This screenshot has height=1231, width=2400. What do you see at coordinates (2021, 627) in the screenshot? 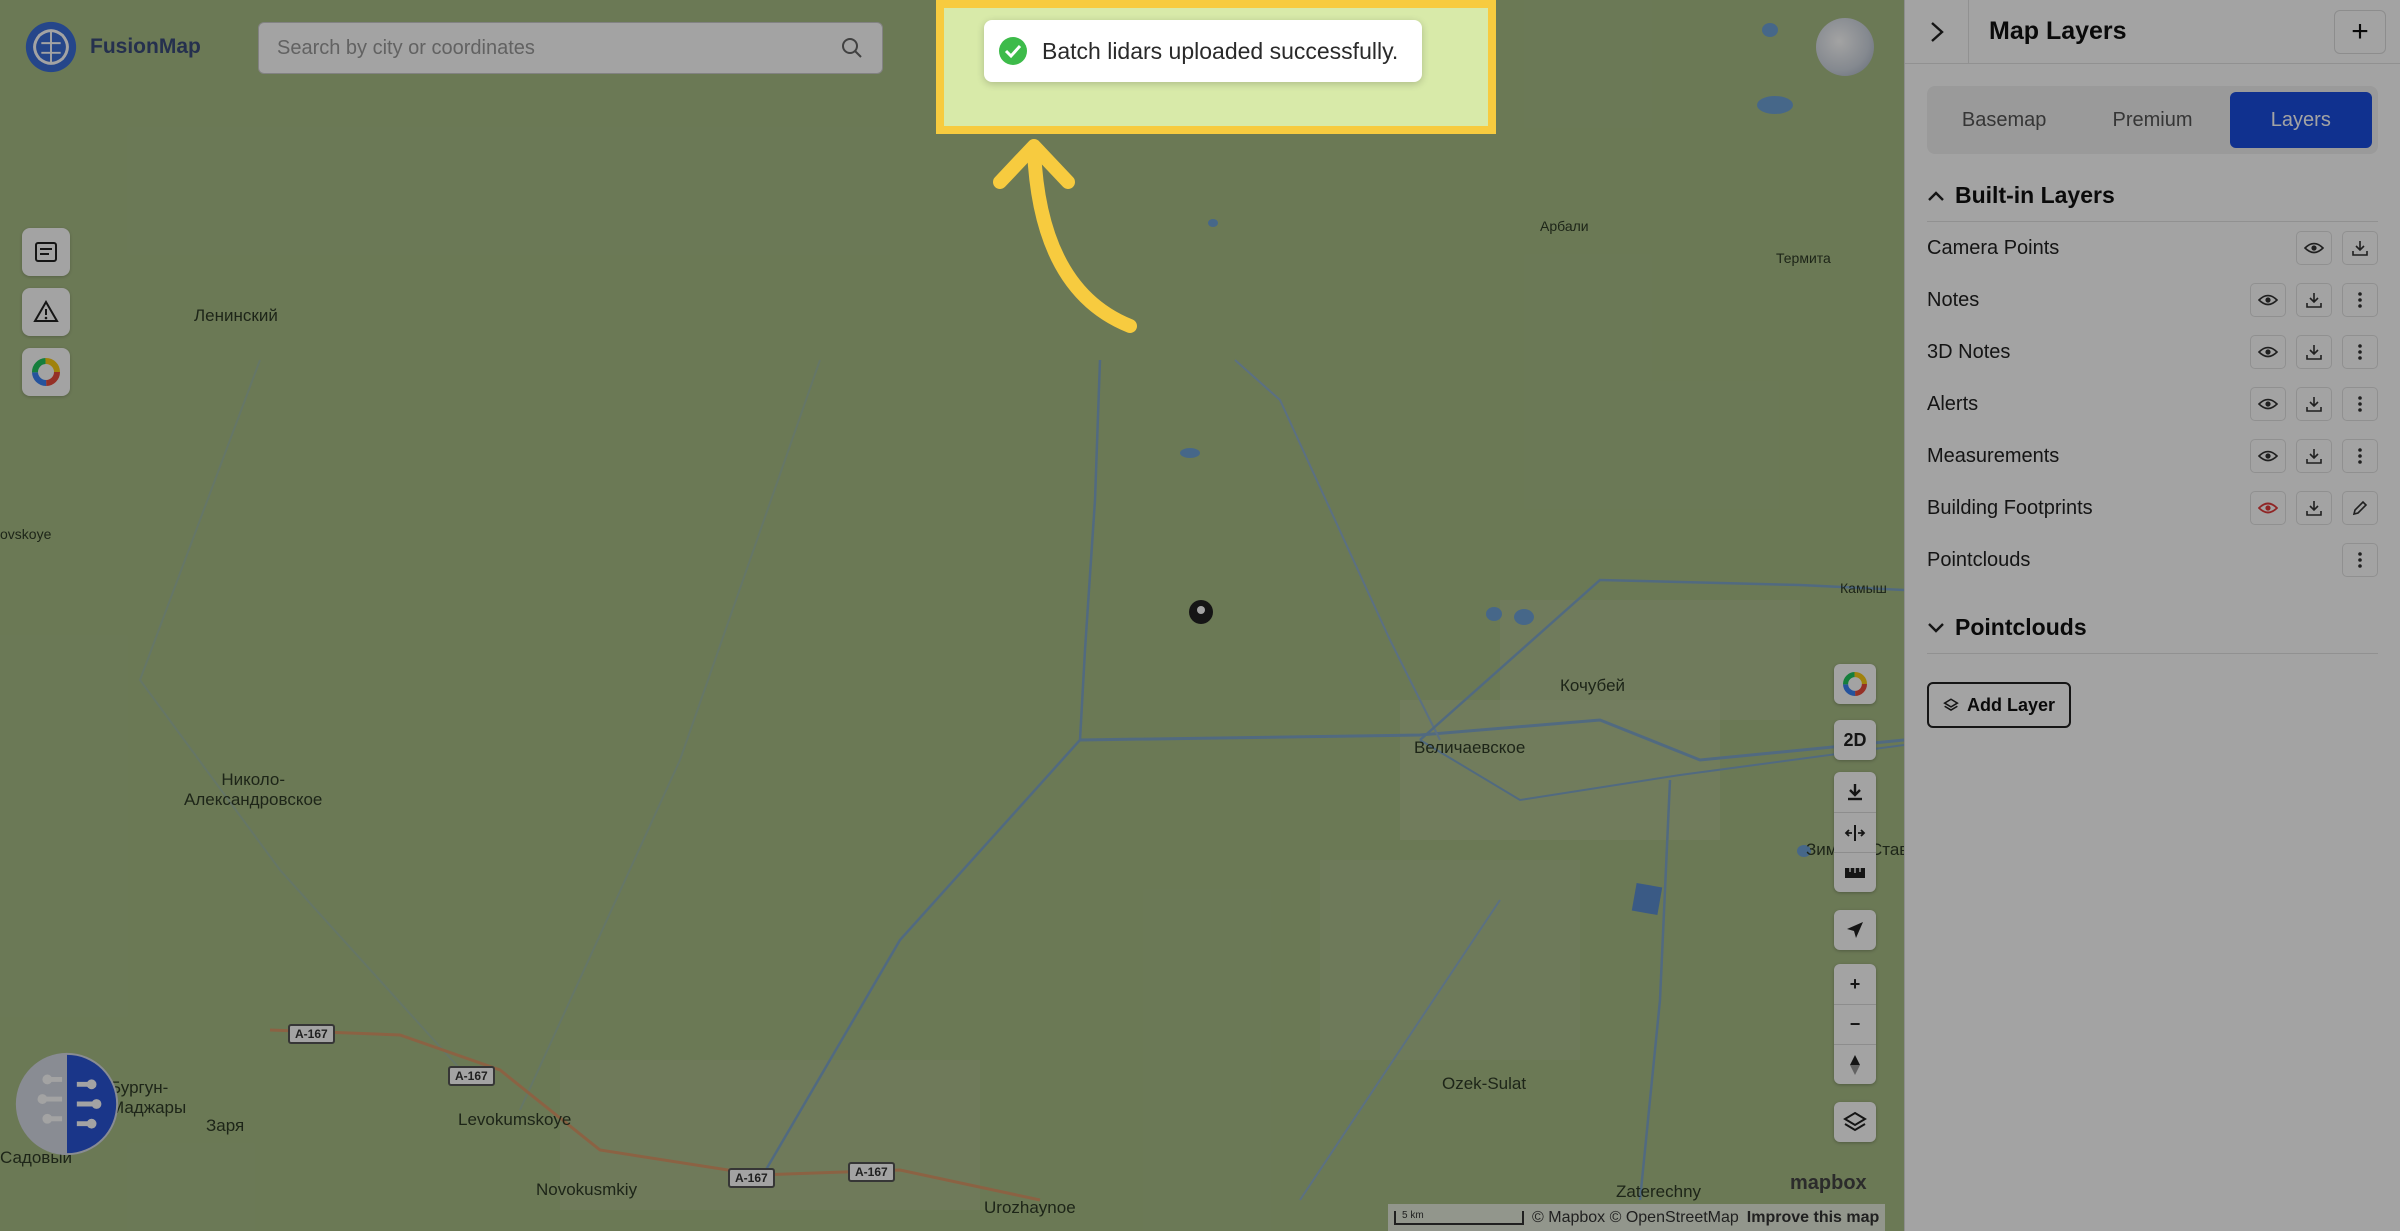
I see `section-title: Pointclouds` at bounding box center [2021, 627].